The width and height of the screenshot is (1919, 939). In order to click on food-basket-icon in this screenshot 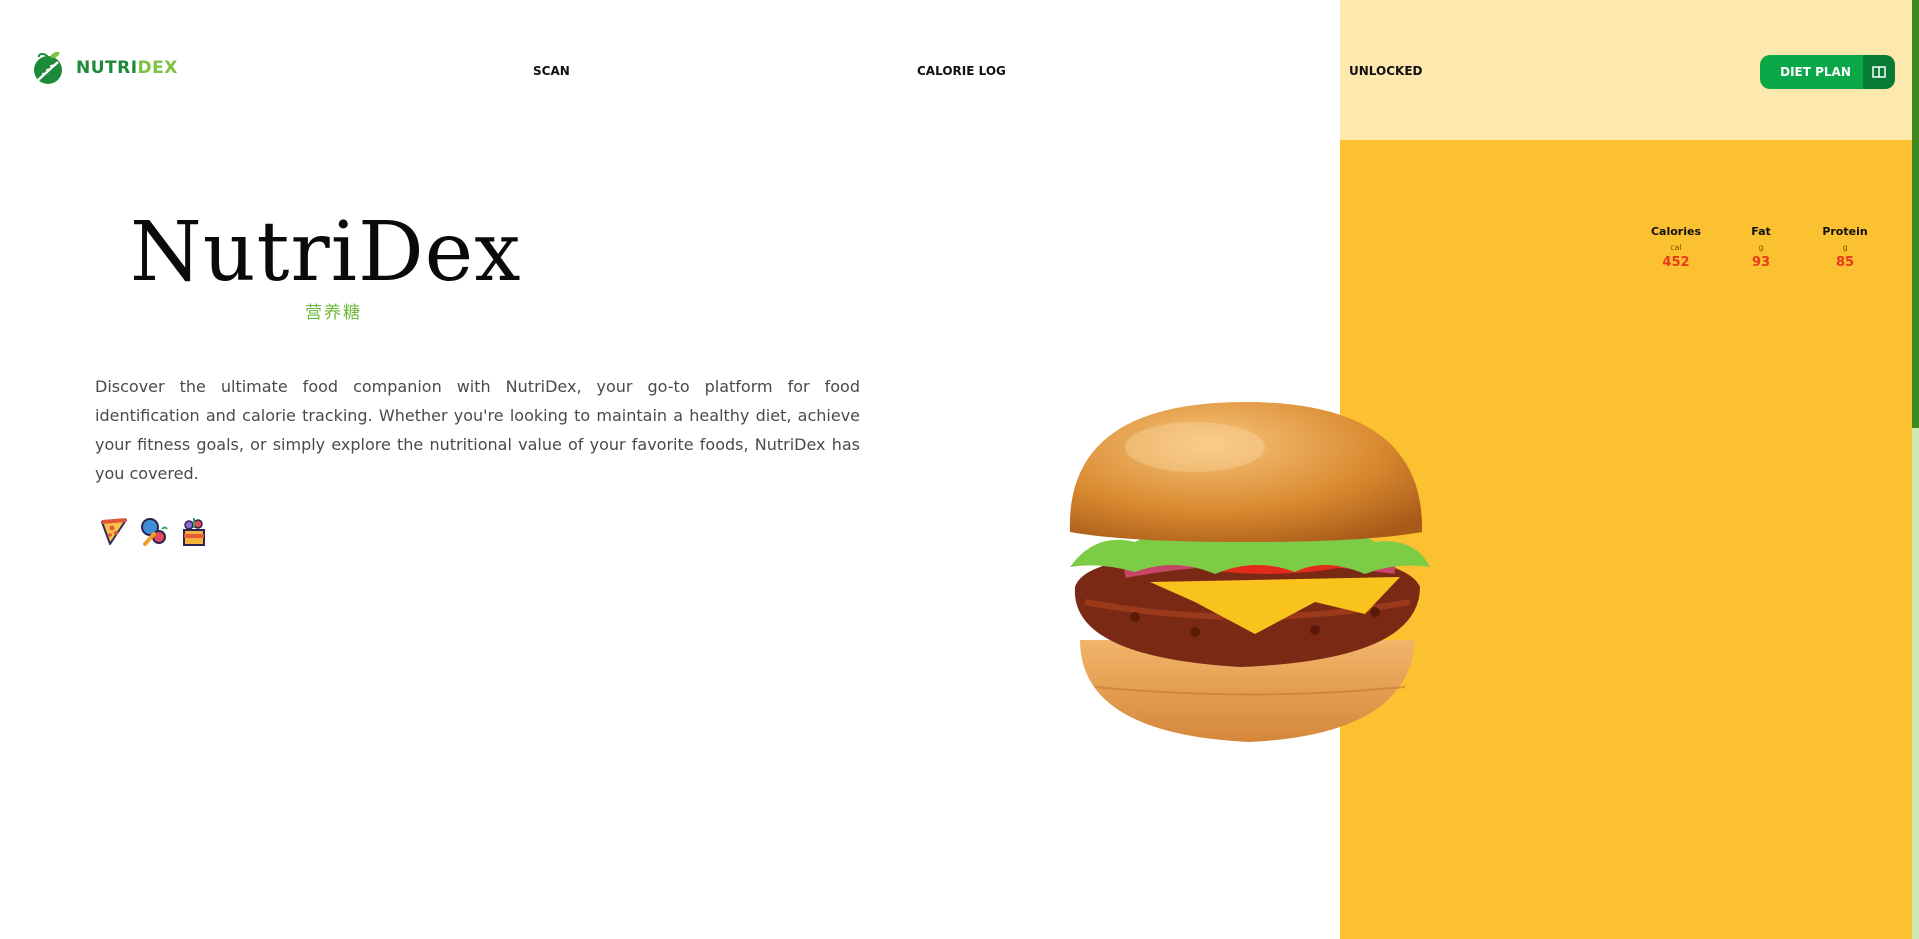, I will do `click(194, 532)`.